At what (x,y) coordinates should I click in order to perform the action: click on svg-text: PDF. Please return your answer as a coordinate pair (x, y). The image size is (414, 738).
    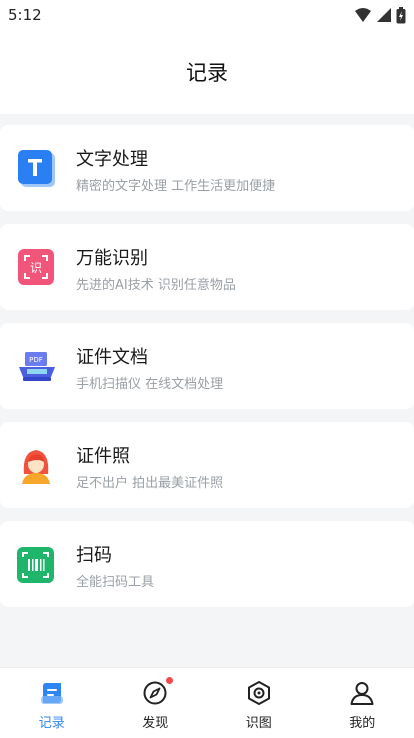
    Looking at the image, I should click on (36, 360).